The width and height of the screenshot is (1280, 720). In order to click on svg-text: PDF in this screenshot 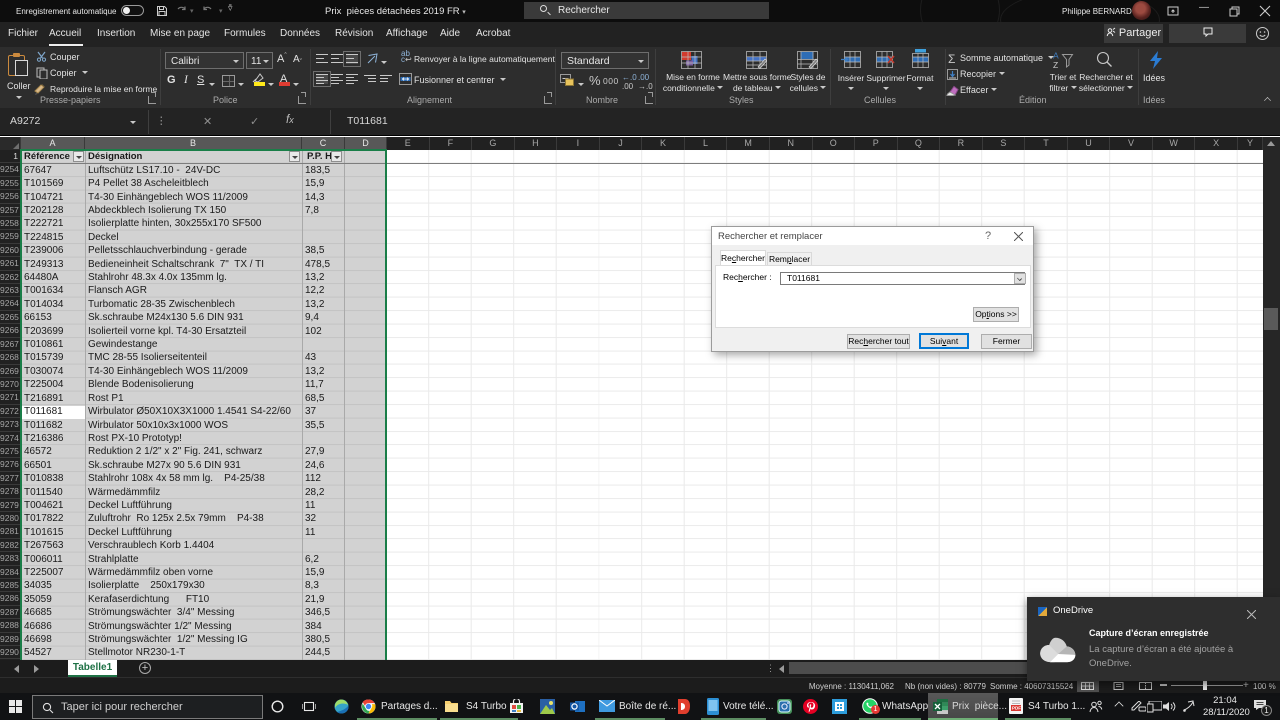, I will do `click(1016, 708)`.